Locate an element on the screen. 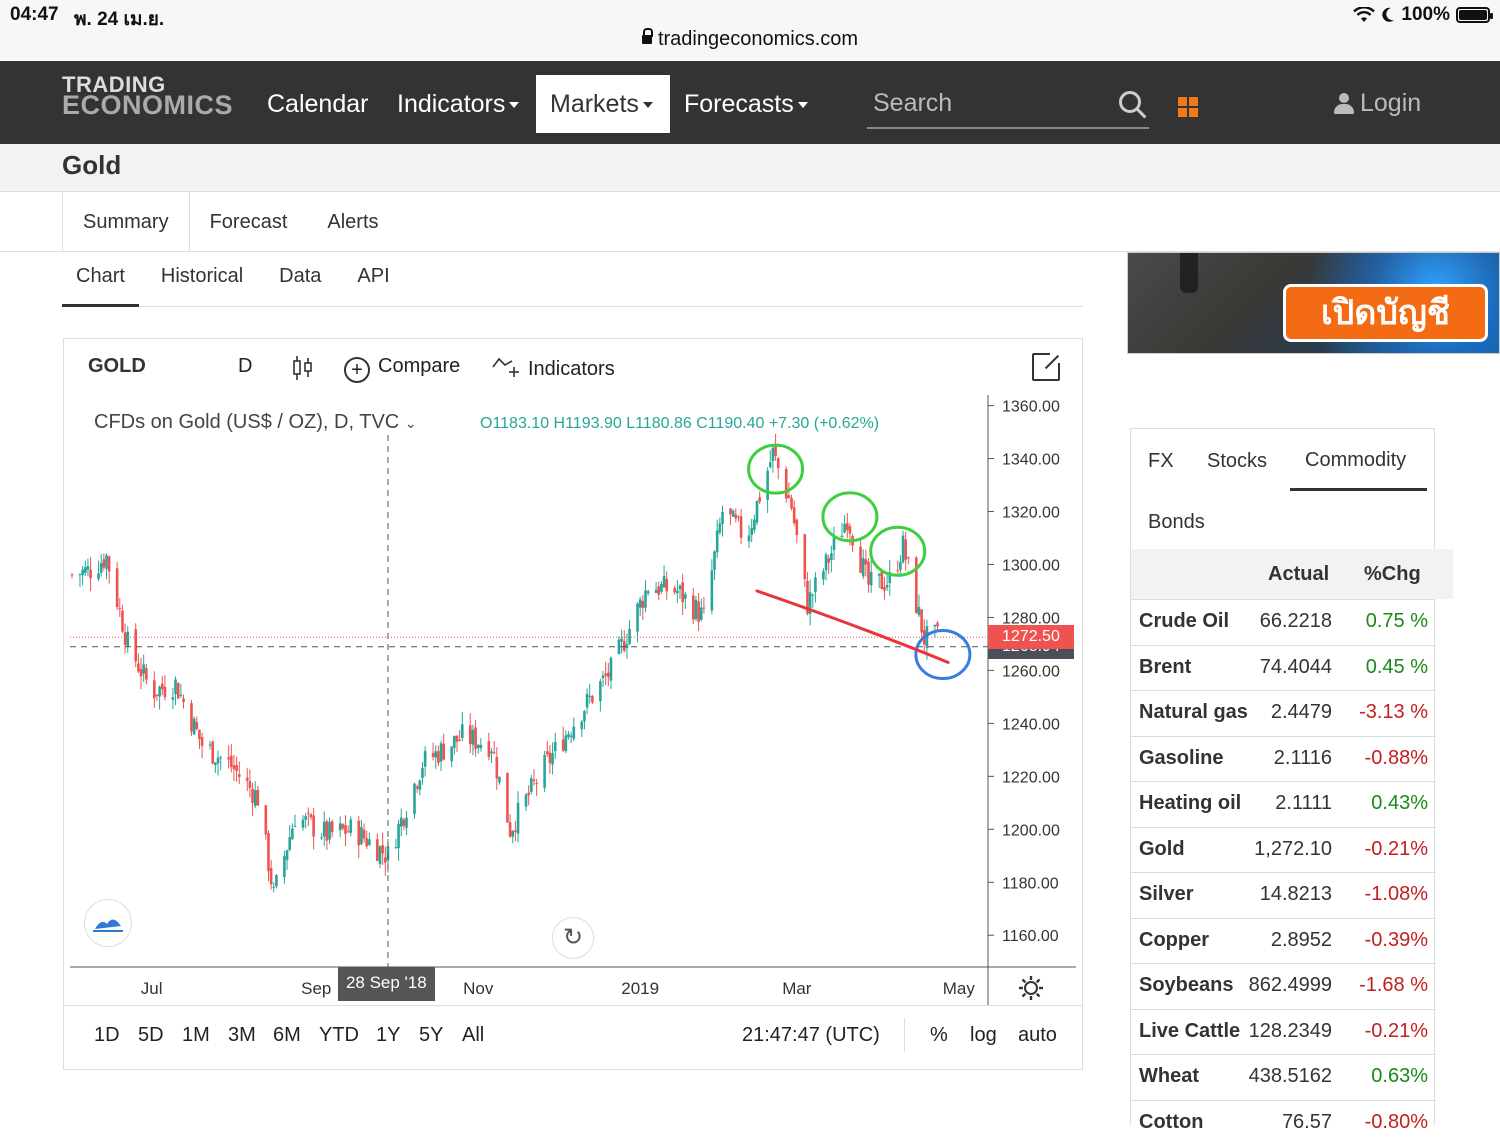 This screenshot has width=1500, height=1145. table-row: Heating oil 2.1111 0.43% is located at coordinates (1283, 803).